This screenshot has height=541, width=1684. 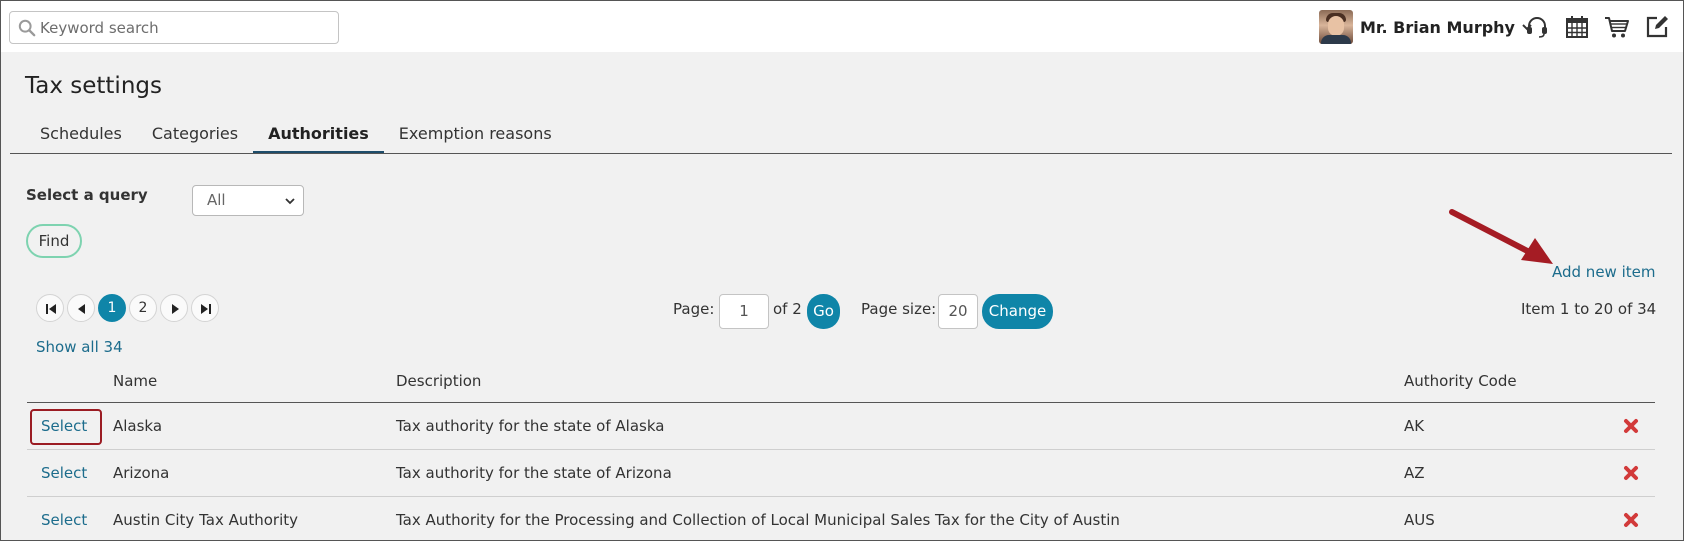 What do you see at coordinates (290, 201) in the screenshot?
I see `chevron-down-icon` at bounding box center [290, 201].